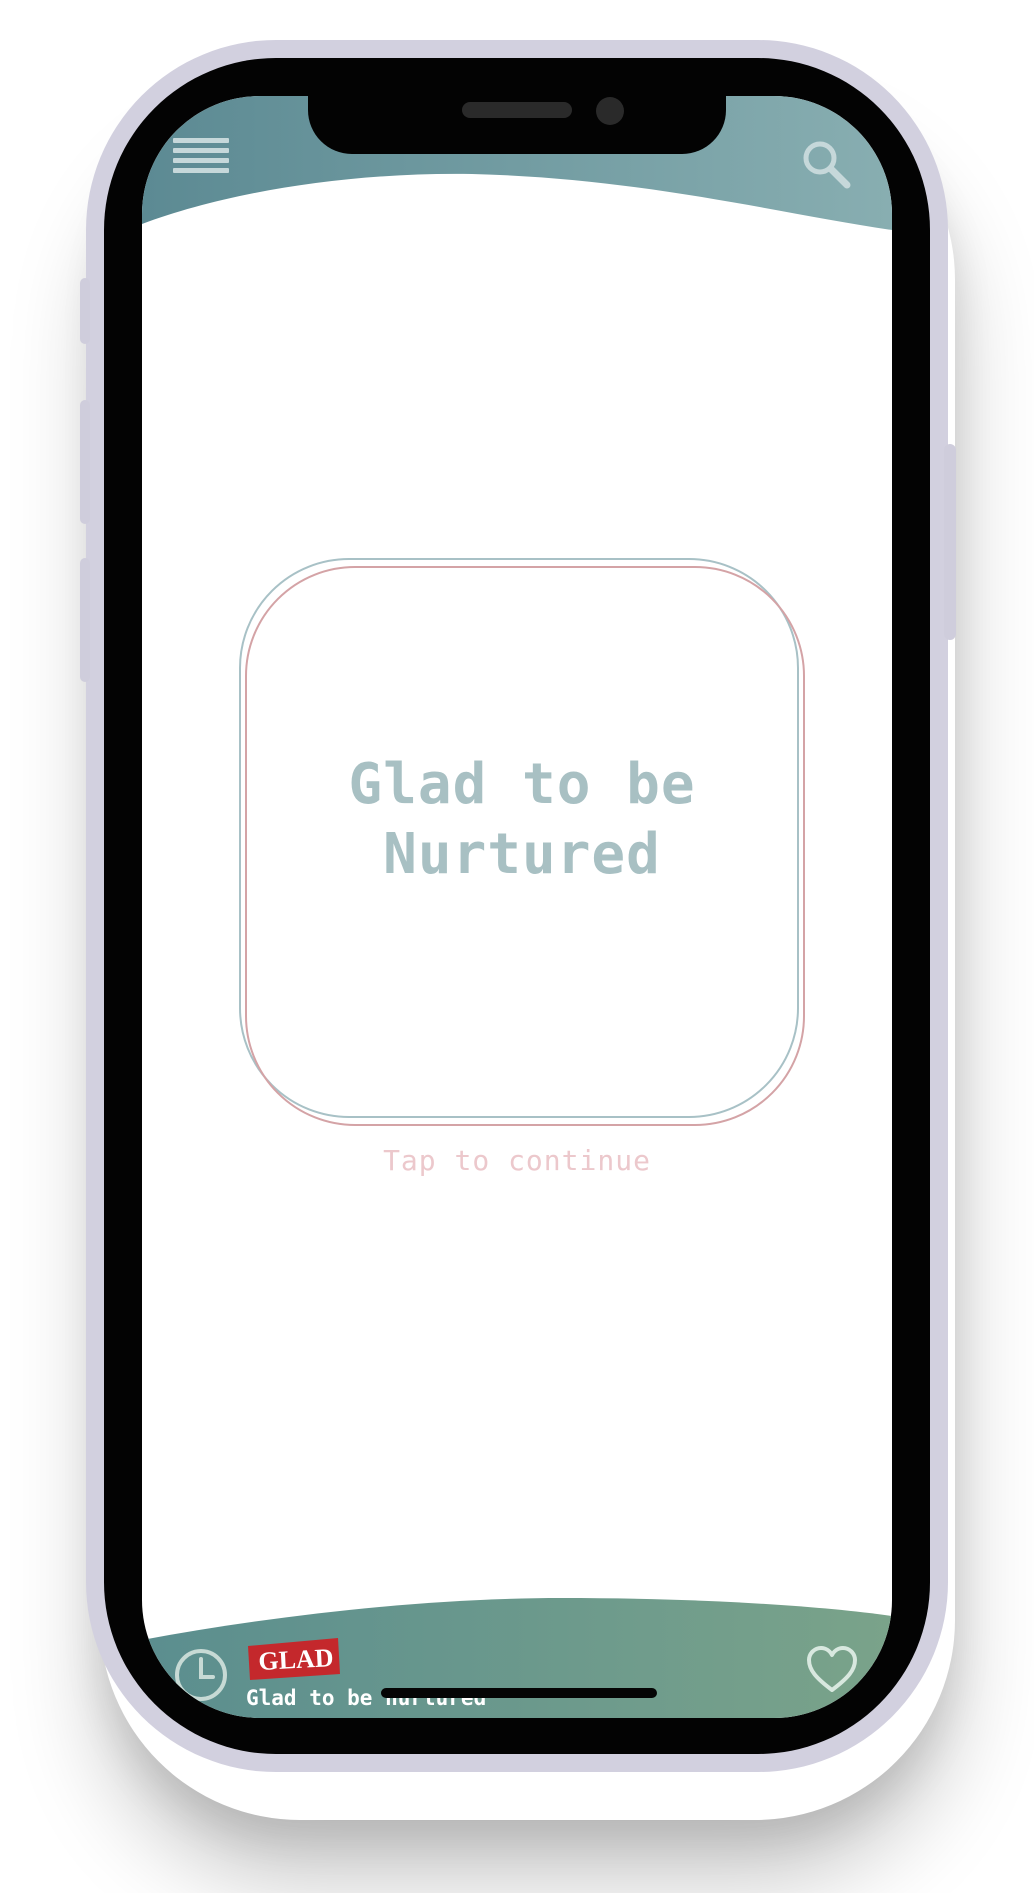 The width and height of the screenshot is (1034, 1893). Describe the element at coordinates (522, 784) in the screenshot. I see `card-title-line1: Glad to be` at that location.